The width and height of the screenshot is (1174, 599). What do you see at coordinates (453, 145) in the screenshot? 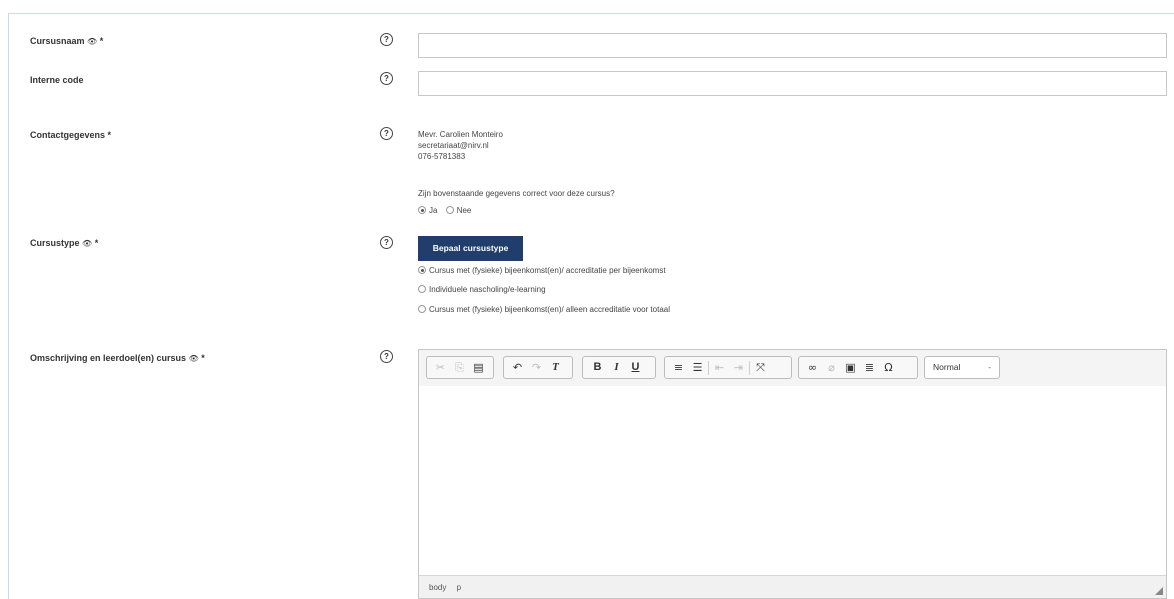
I see `contact-email: secretariaat@nirv.nl` at bounding box center [453, 145].